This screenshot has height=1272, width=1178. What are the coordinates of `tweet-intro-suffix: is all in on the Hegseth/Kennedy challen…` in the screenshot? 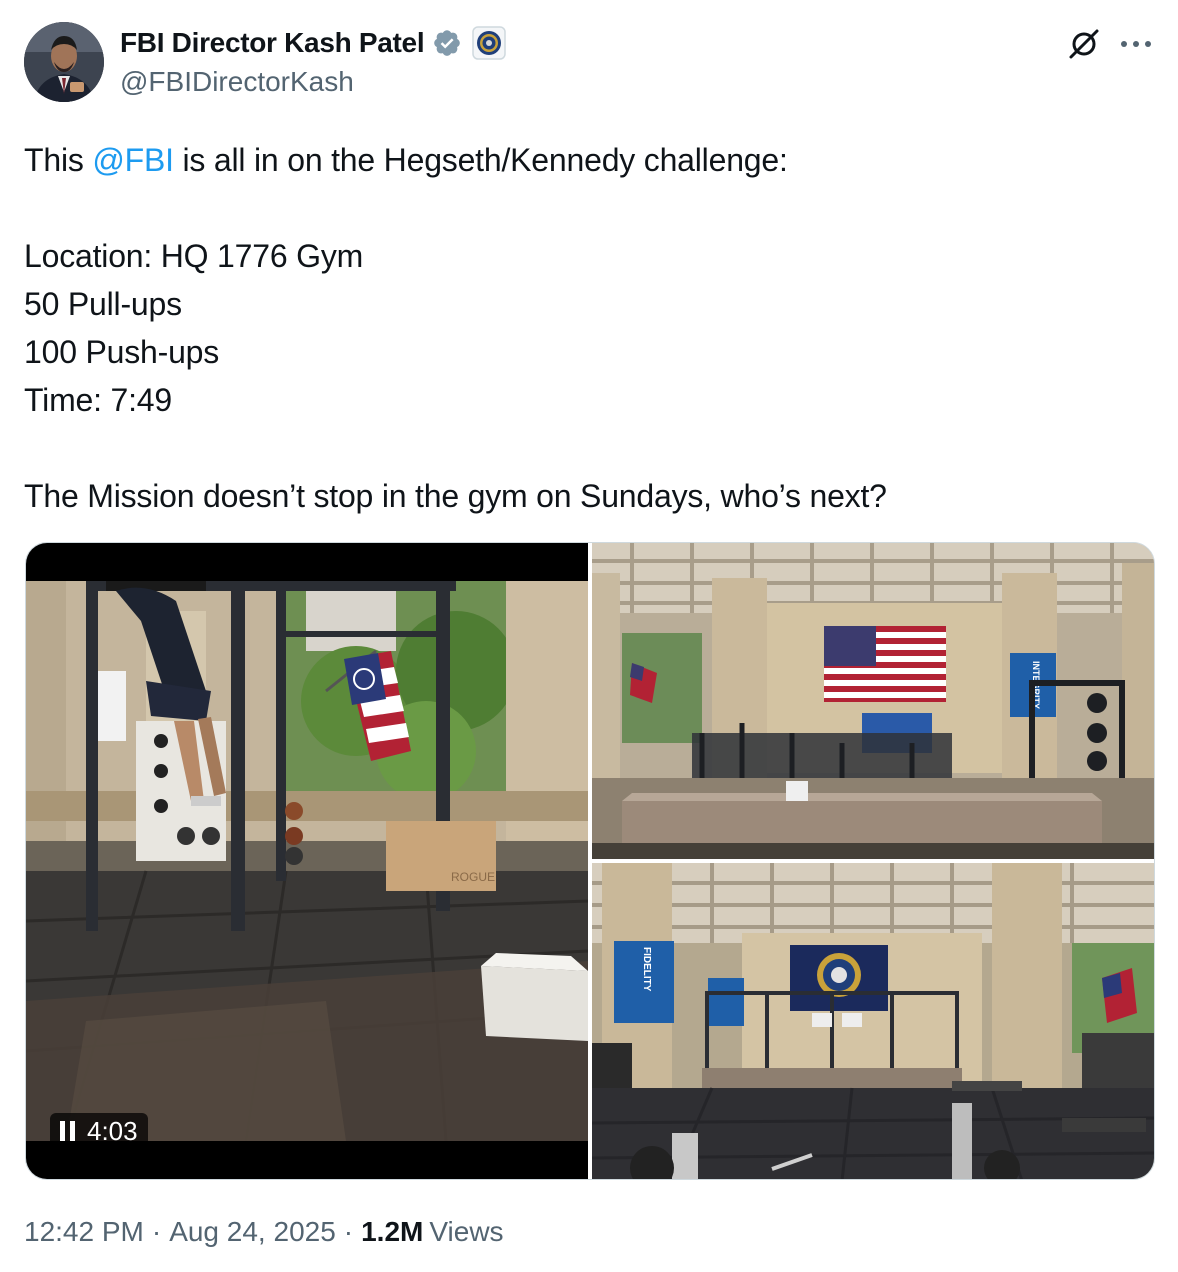 It's located at (480, 160).